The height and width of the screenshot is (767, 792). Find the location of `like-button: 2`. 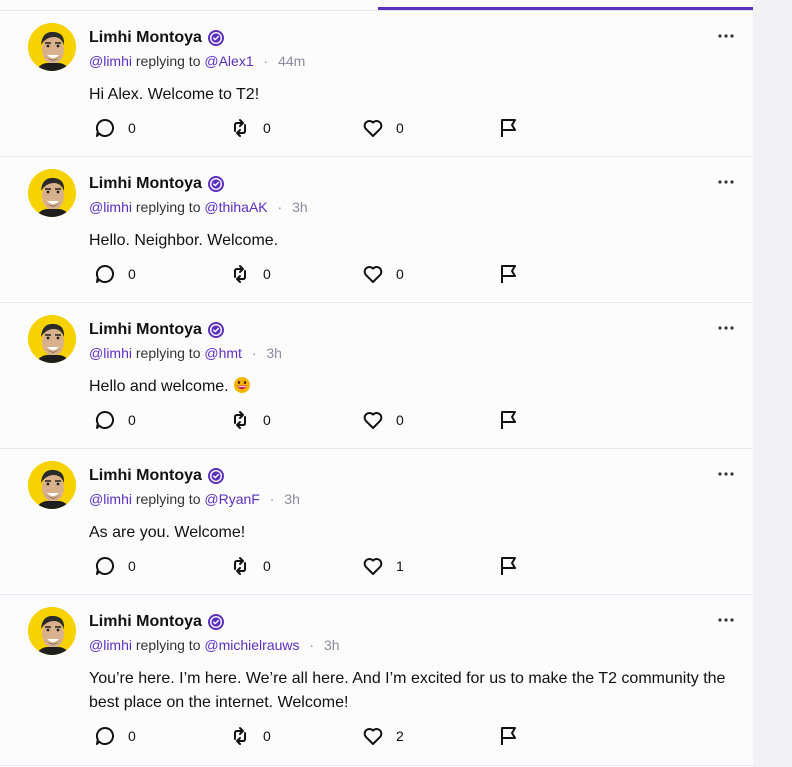

like-button: 2 is located at coordinates (383, 736).